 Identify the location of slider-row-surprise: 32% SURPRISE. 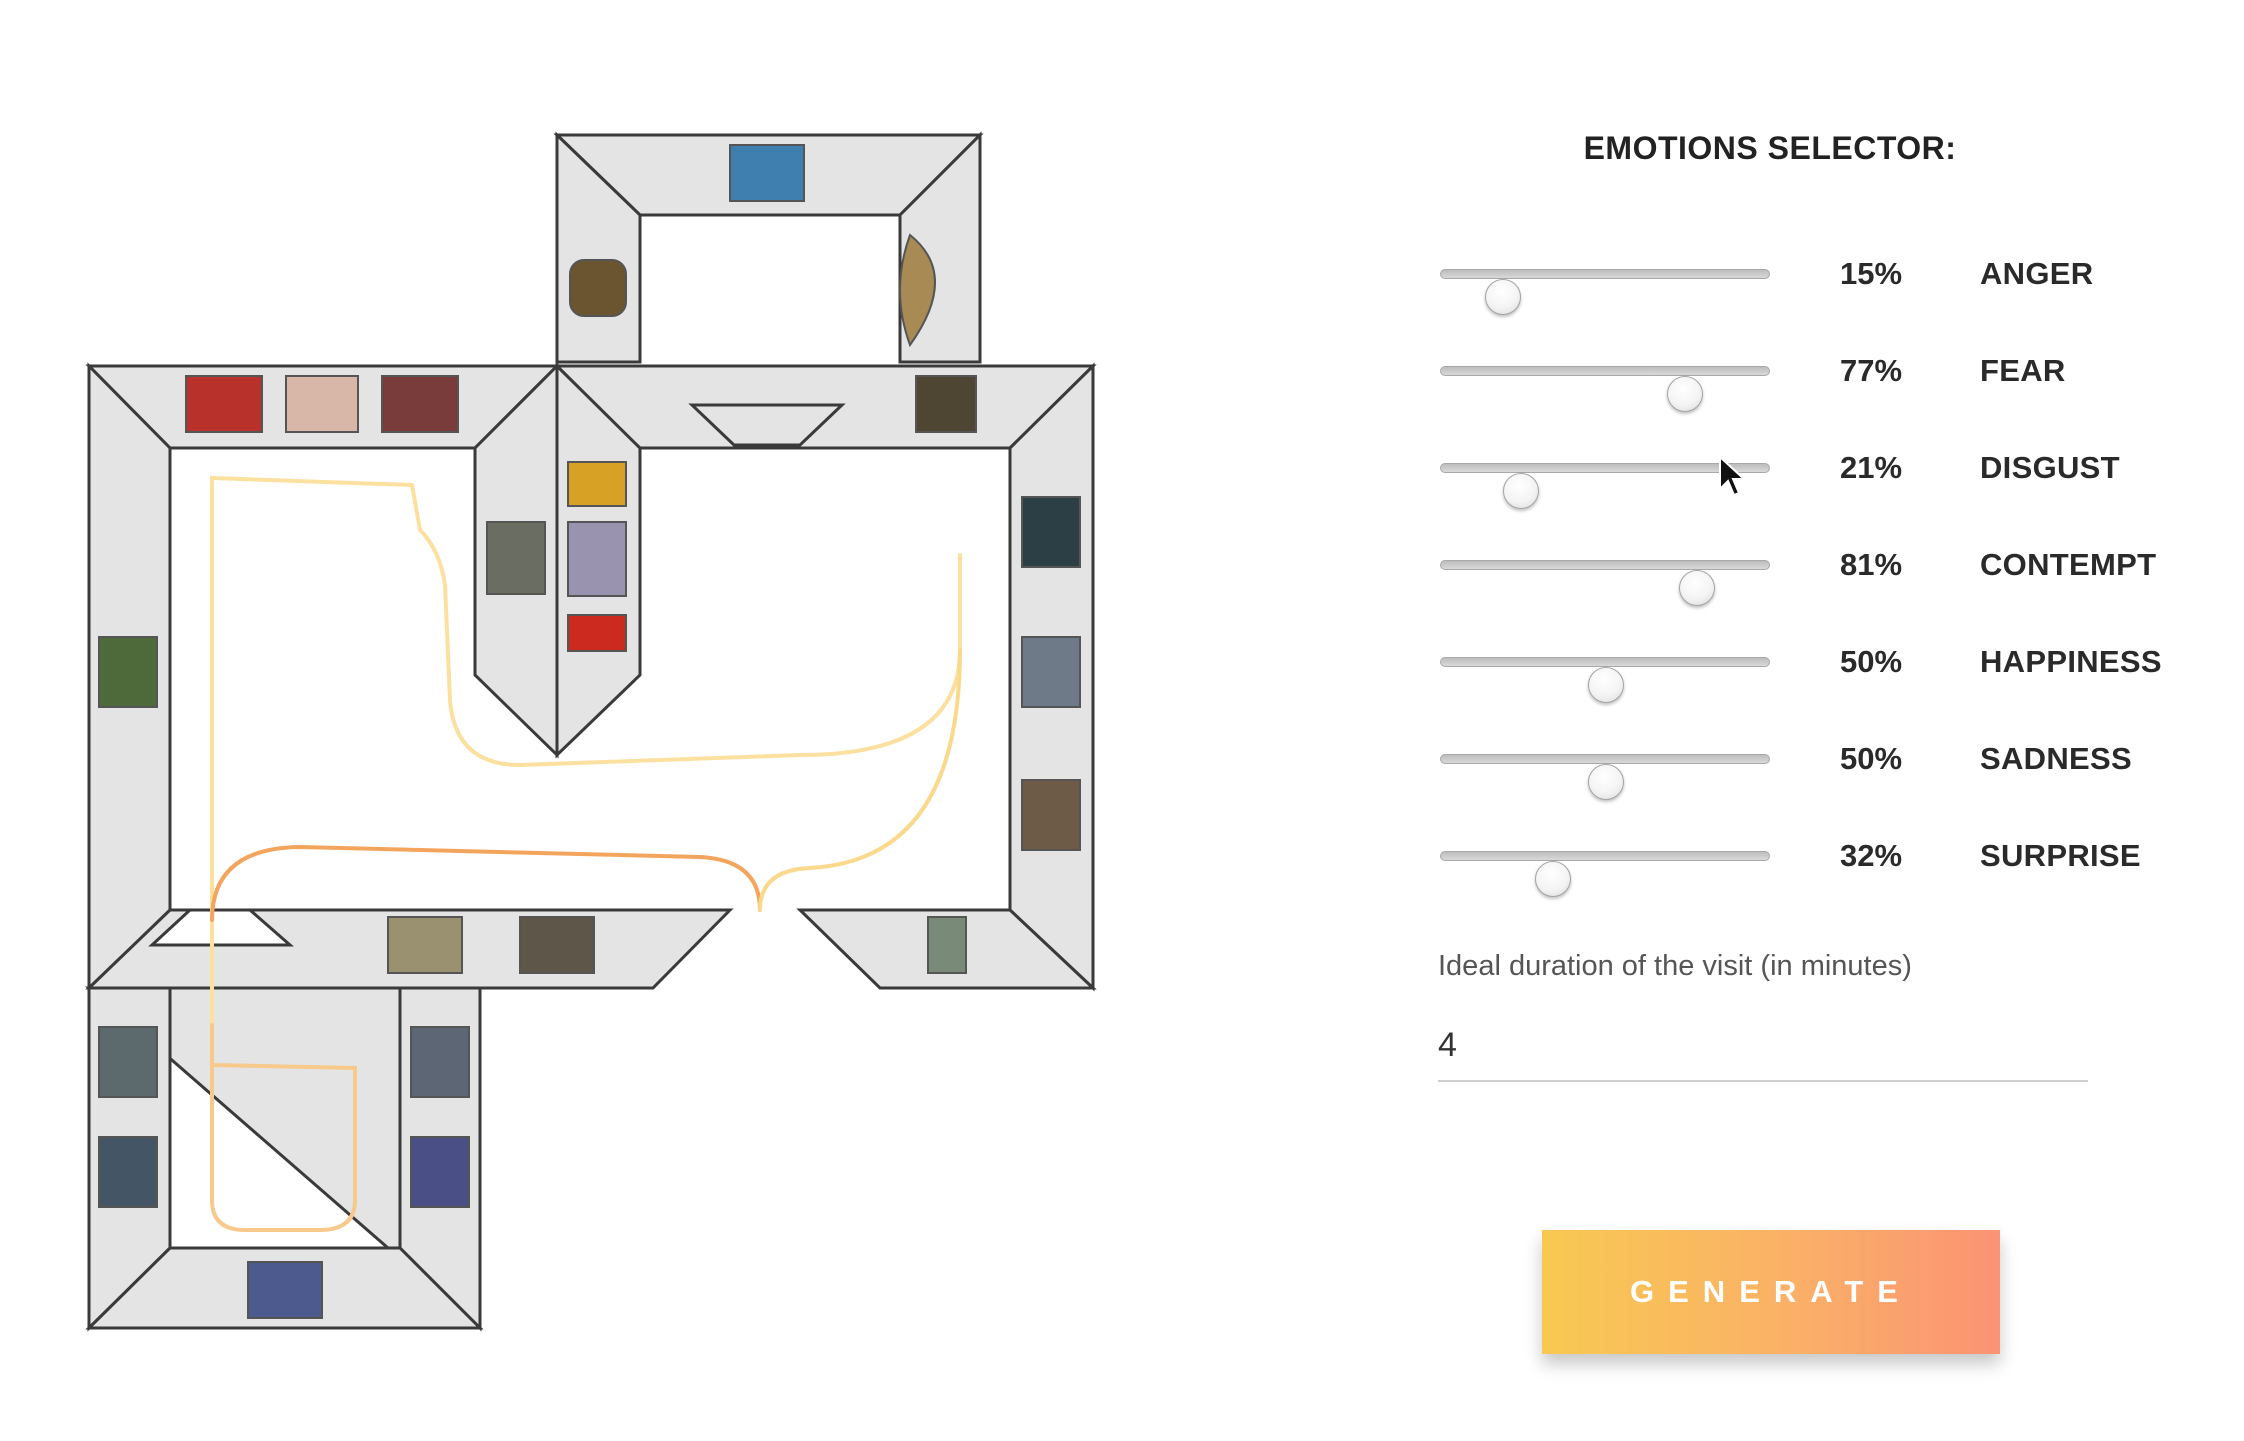
(1820, 862).